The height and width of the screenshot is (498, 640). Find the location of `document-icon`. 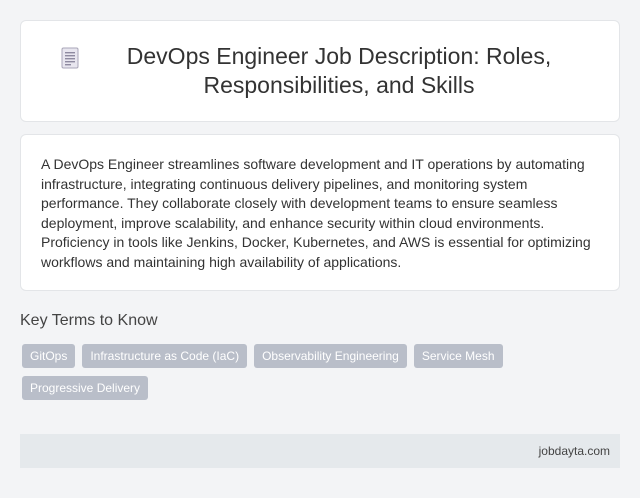

document-icon is located at coordinates (70, 58).